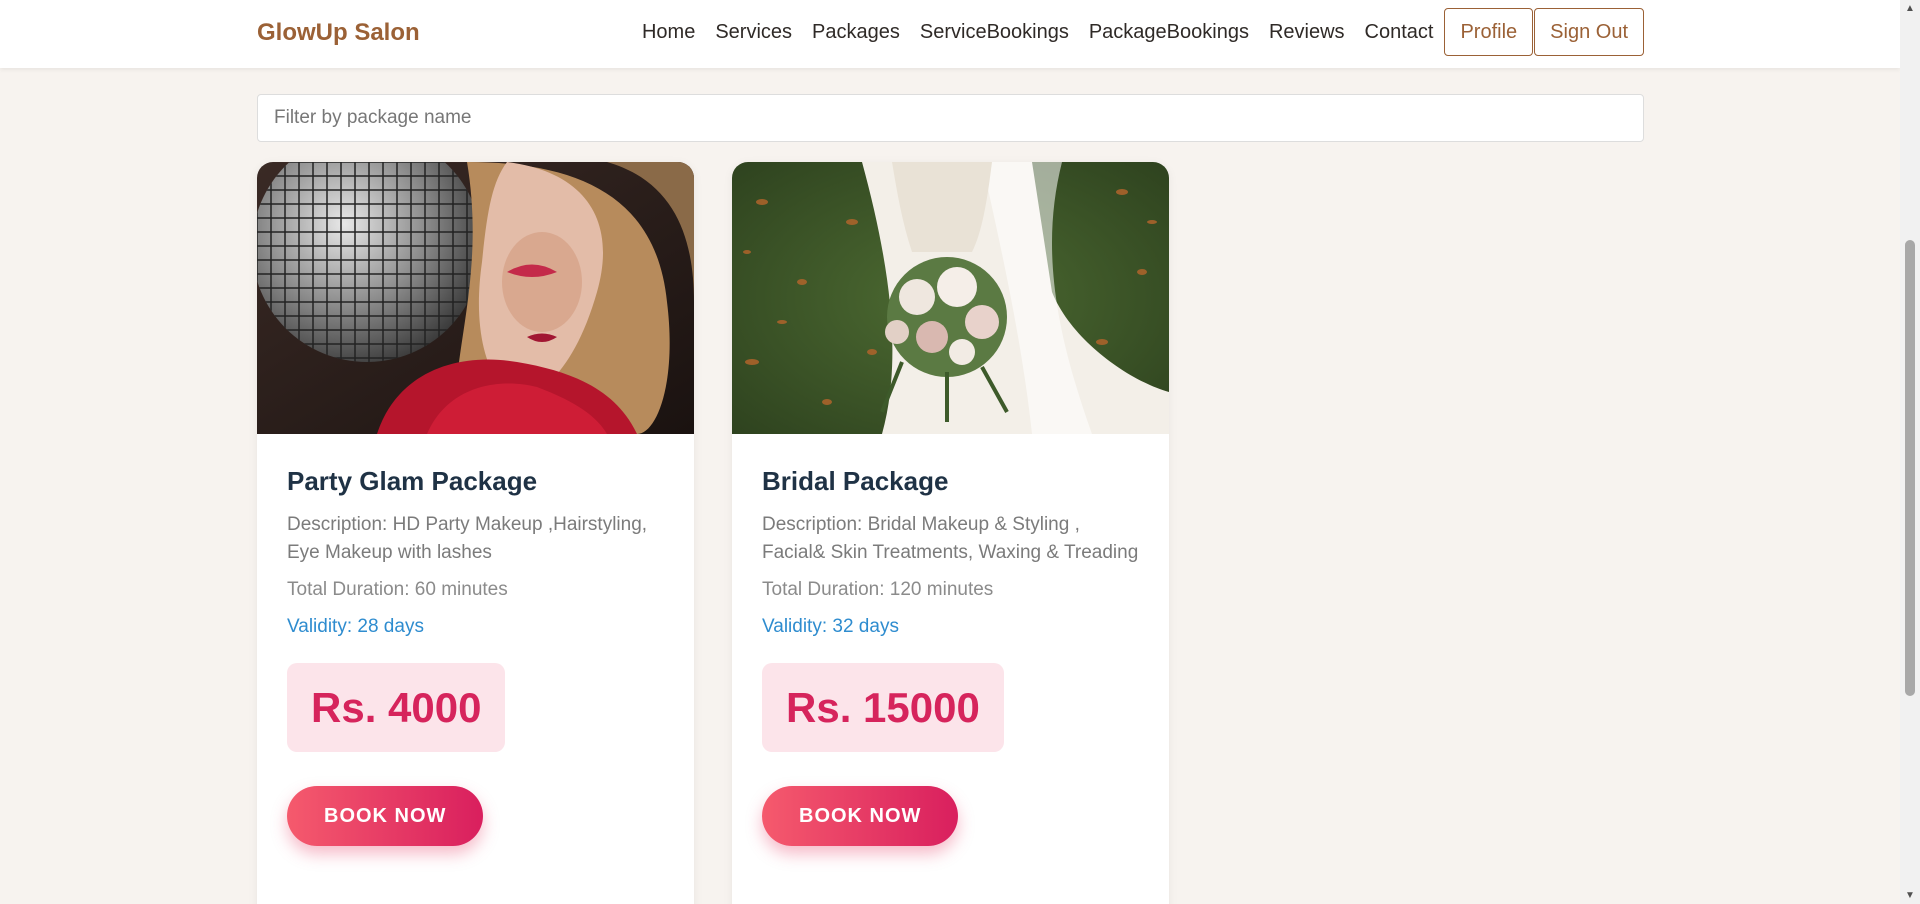  Describe the element at coordinates (1910, 895) in the screenshot. I see `scroll-down-arrow-icon: ▼` at that location.